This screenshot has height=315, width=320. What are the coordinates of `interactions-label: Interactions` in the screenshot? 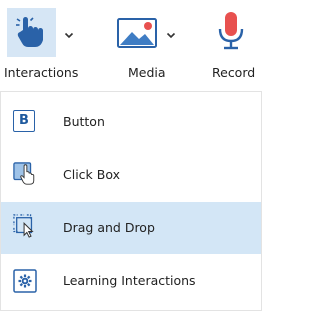 It's located at (41, 72).